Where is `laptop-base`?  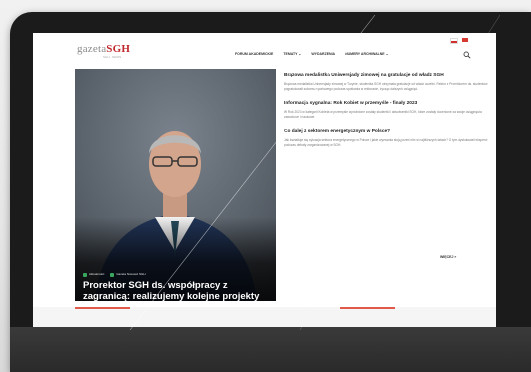
laptop-base is located at coordinates (270, 349).